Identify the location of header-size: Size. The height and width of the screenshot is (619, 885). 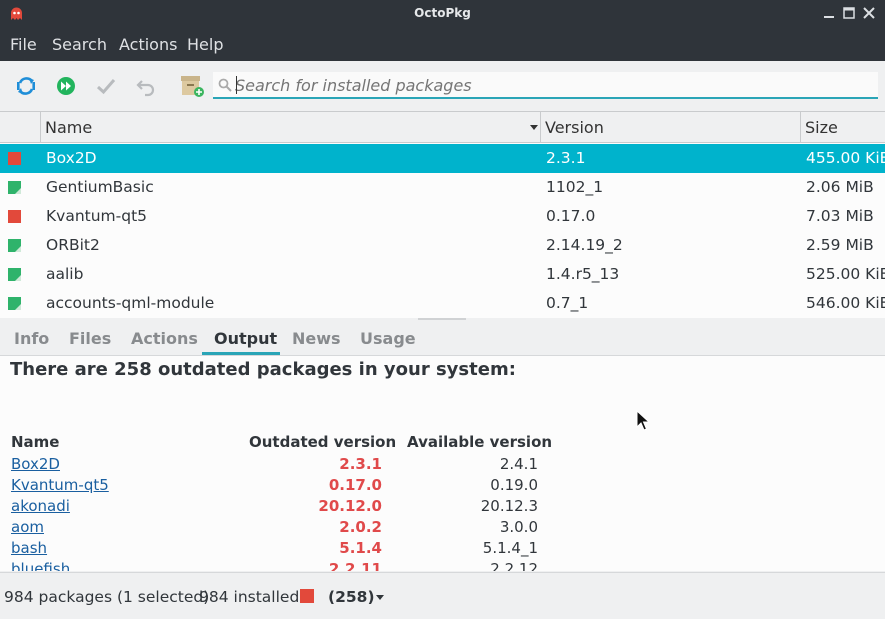
(842, 127).